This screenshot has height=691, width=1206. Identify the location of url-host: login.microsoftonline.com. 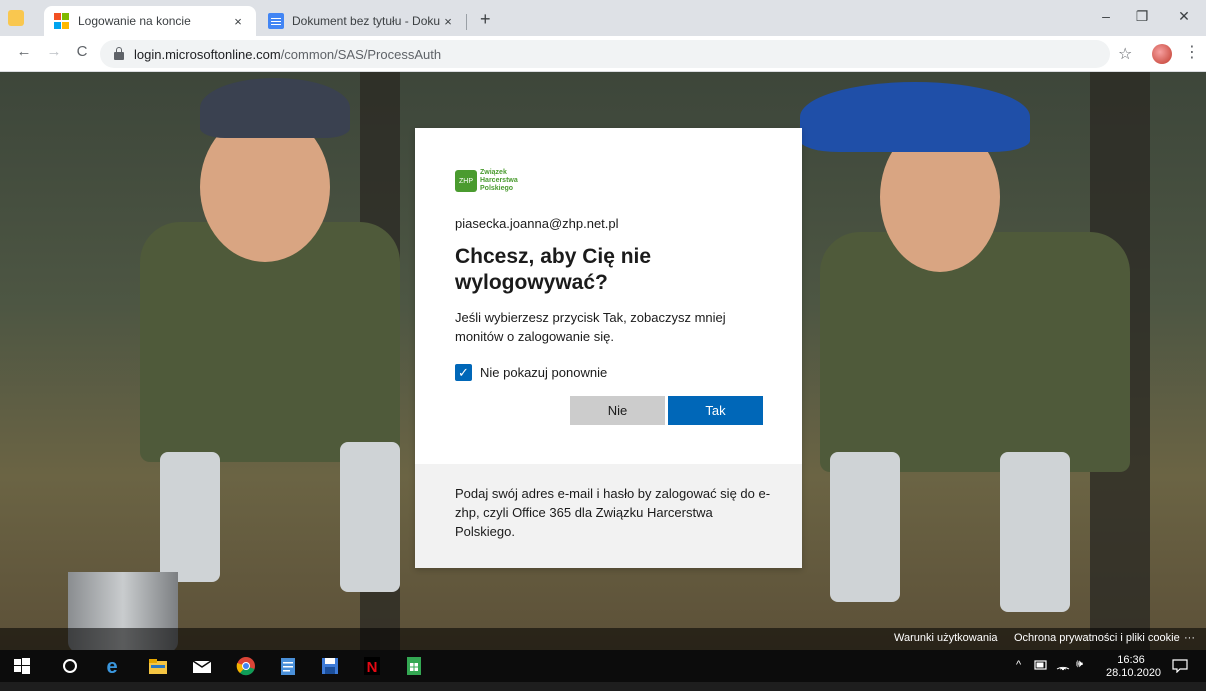
(207, 54).